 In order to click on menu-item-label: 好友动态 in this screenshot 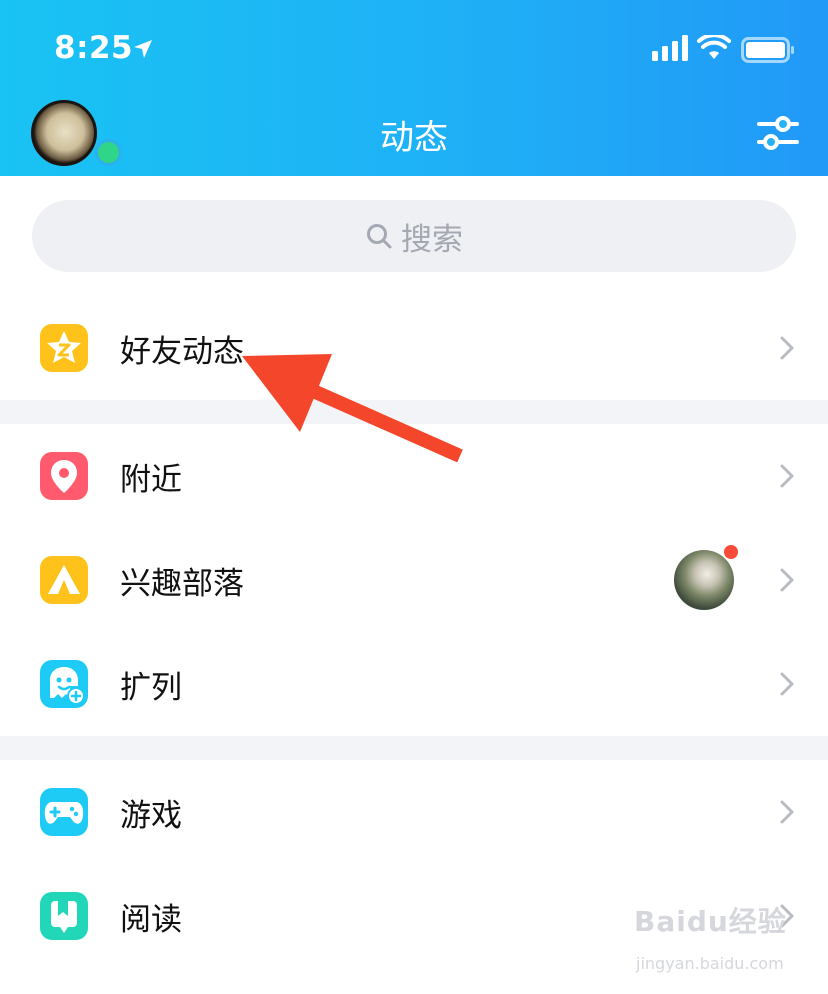, I will do `click(182, 352)`.